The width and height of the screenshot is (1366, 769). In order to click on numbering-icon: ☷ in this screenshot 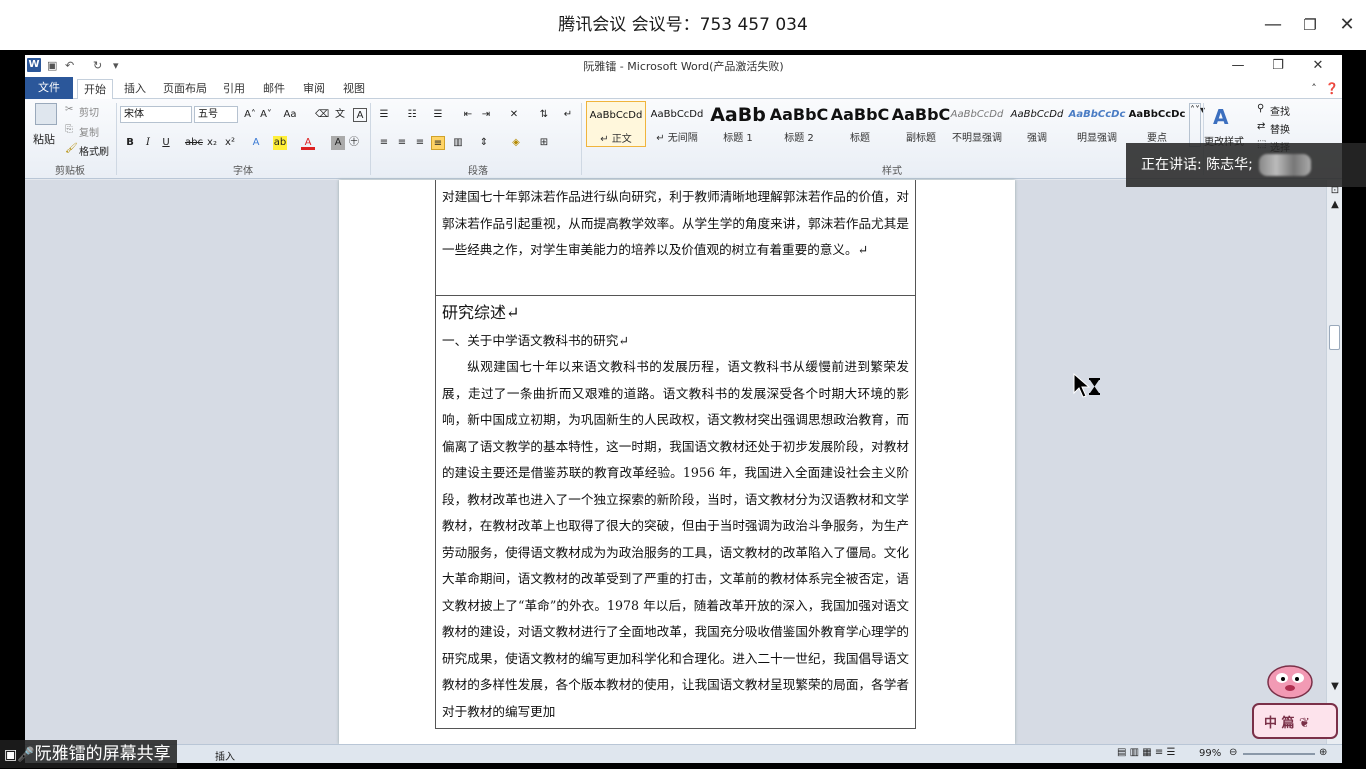, I will do `click(412, 115)`.